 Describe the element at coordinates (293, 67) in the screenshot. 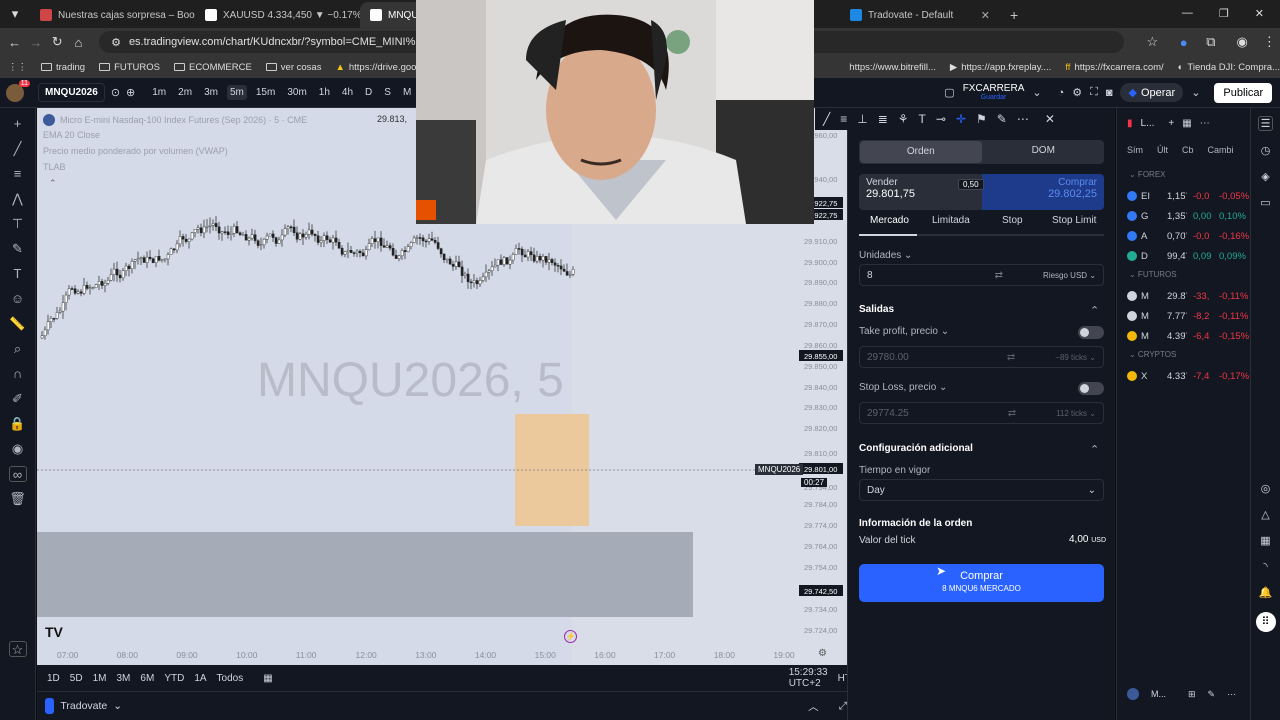

I see `bookmark-ver-cosas: ver cosas` at that location.